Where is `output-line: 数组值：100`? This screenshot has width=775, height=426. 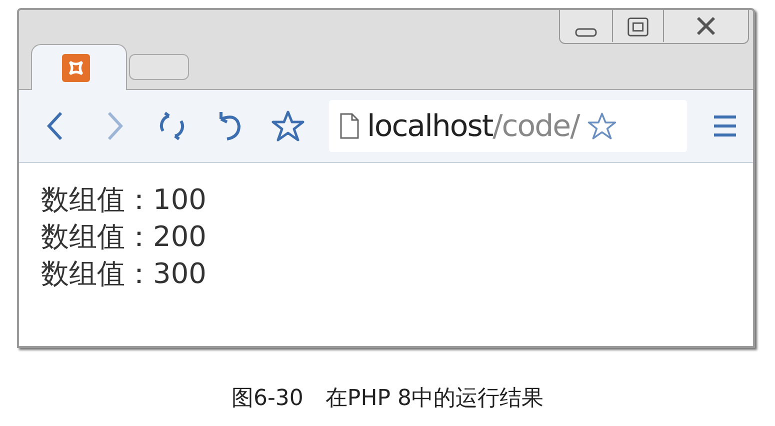
output-line: 数组值：100 is located at coordinates (124, 200).